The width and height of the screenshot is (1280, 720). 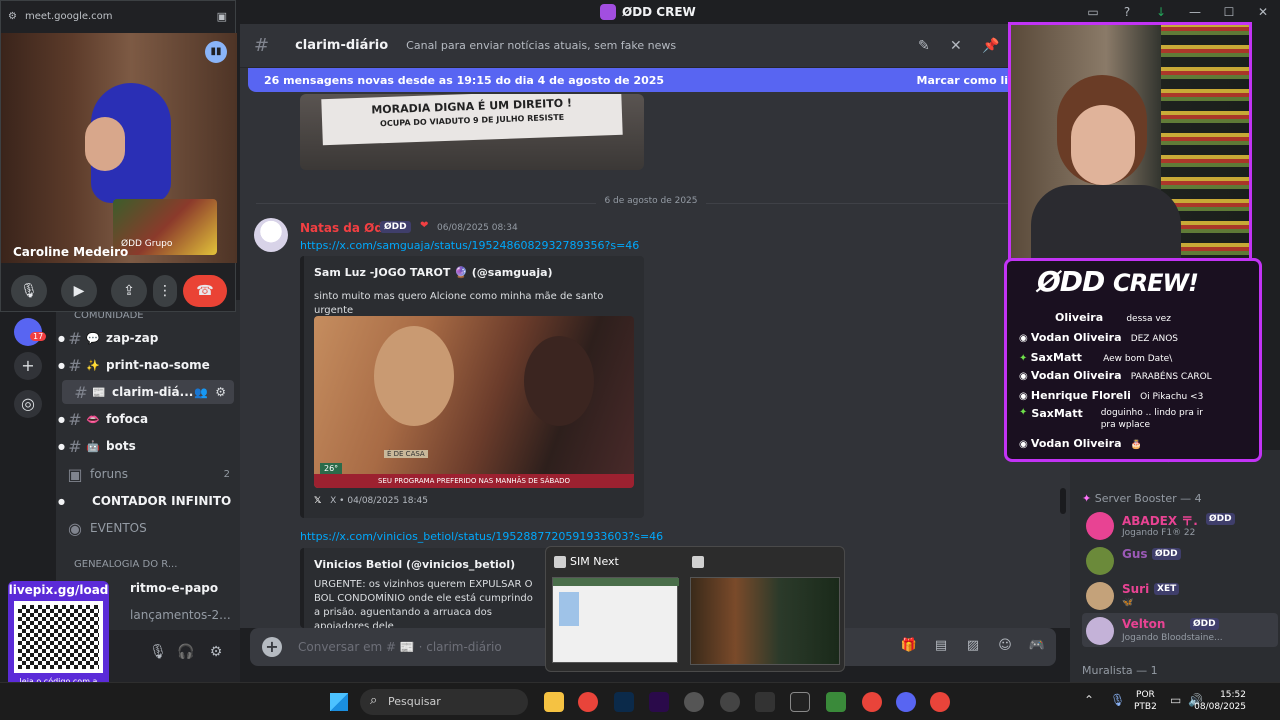 I want to click on return-to-tab-icon: ▣, so click(x=222, y=16).